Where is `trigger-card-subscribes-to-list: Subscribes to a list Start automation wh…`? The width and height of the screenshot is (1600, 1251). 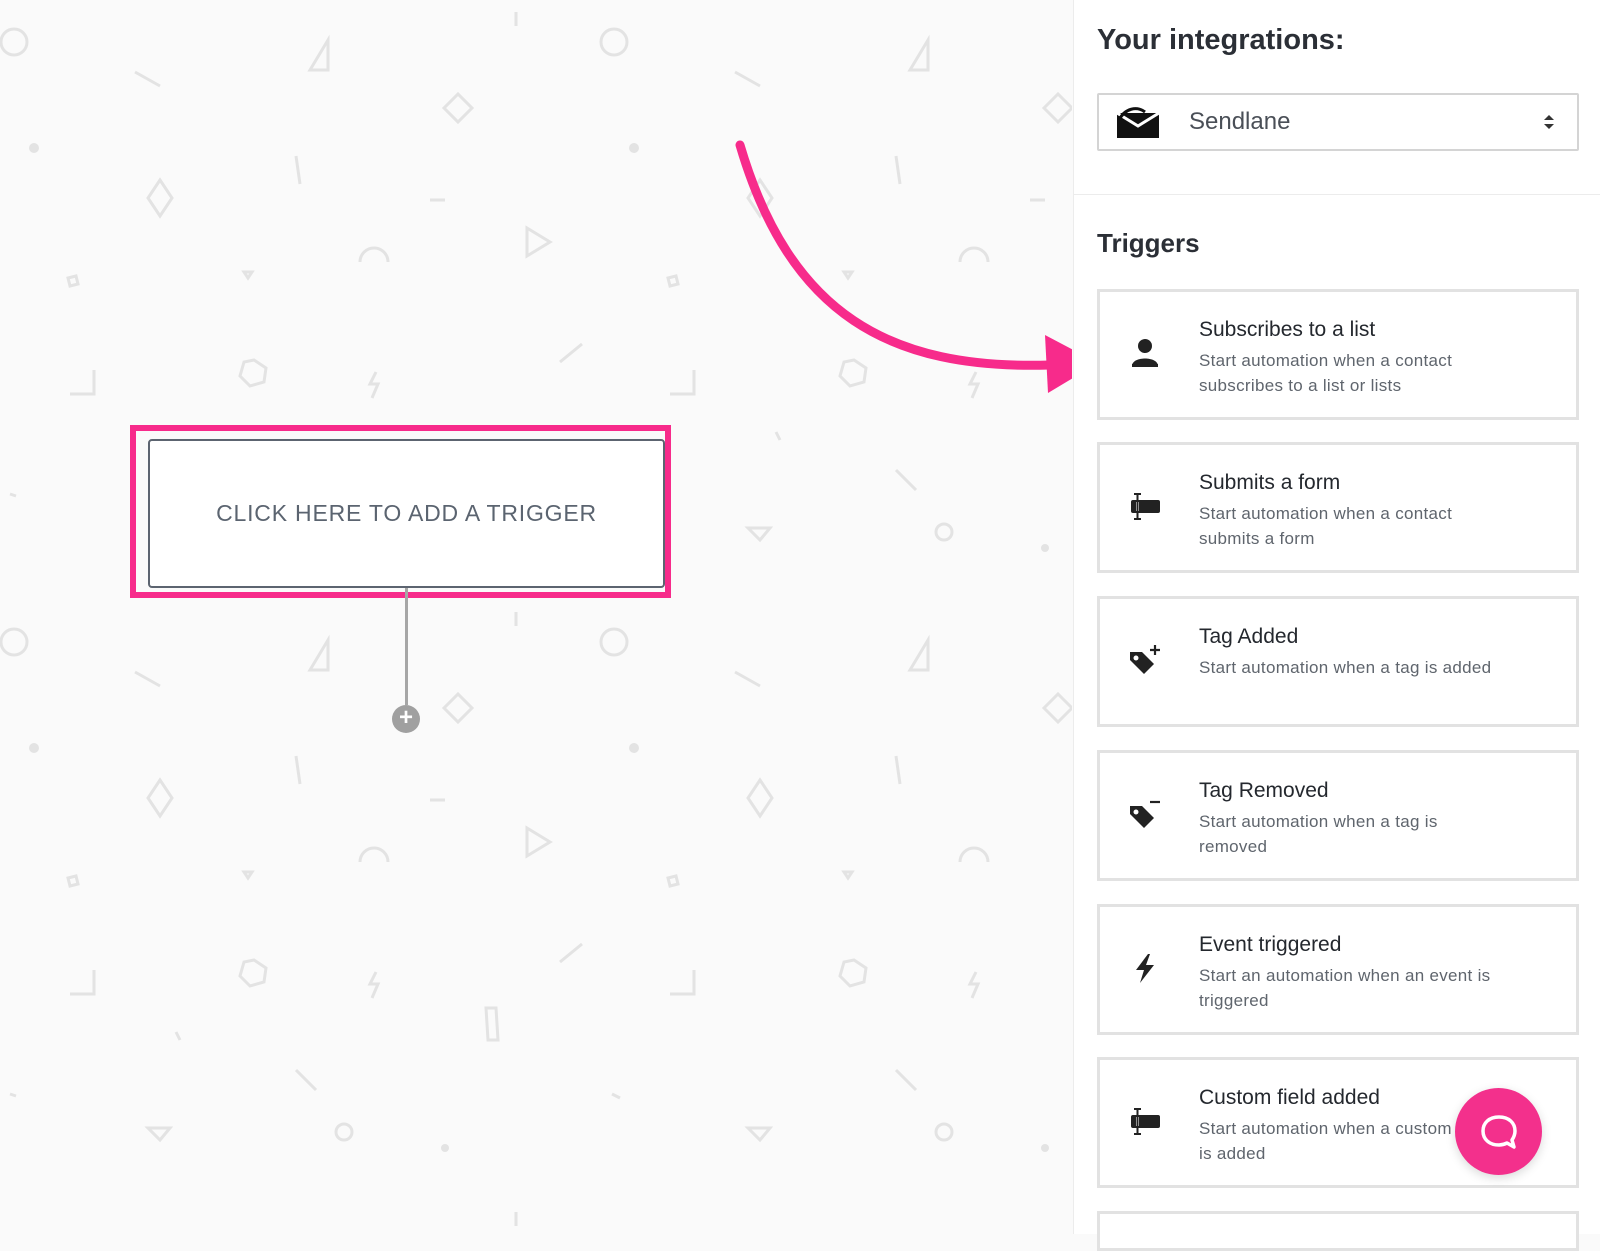 trigger-card-subscribes-to-list: Subscribes to a list Start automation wh… is located at coordinates (1338, 354).